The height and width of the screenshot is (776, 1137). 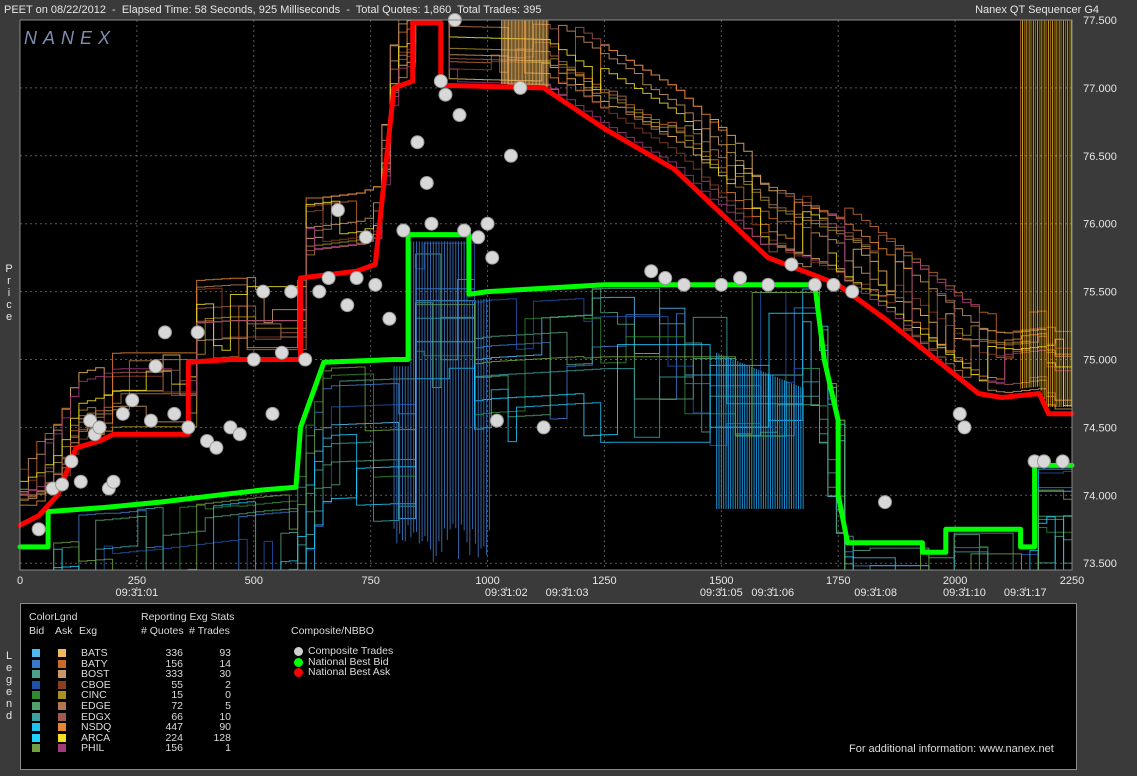 I want to click on y-tick-label: 76.000, so click(x=1100, y=225).